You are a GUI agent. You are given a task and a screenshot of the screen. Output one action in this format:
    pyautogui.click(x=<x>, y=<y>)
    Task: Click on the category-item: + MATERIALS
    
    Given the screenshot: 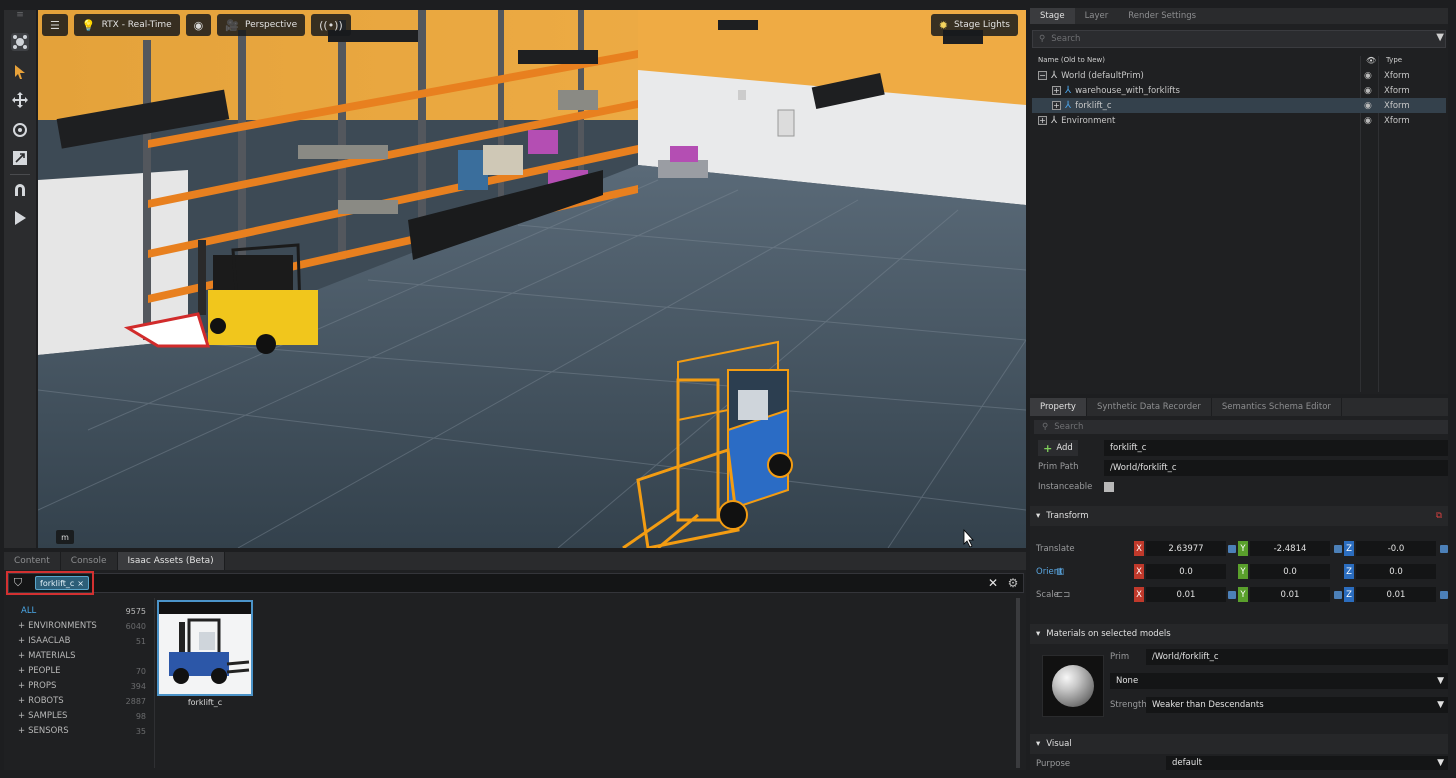 What is the action you would take?
    pyautogui.click(x=82, y=656)
    